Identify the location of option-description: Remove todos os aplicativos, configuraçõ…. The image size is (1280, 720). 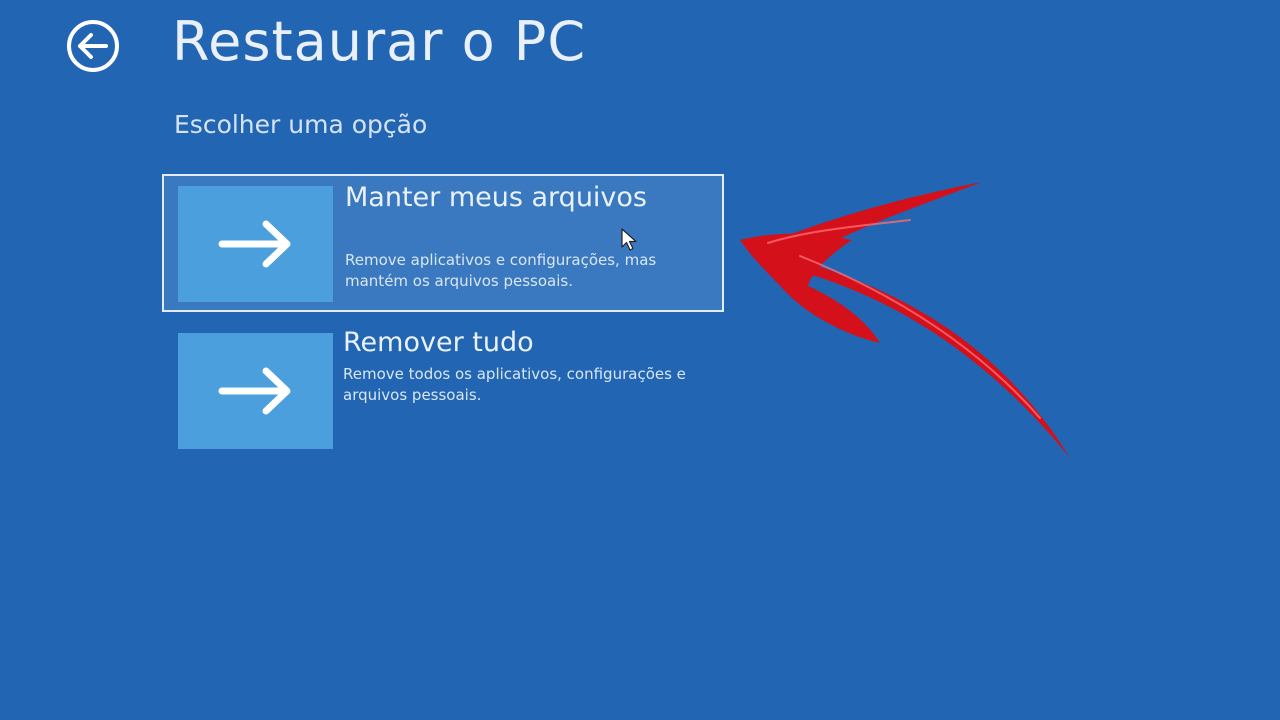
(514, 384).